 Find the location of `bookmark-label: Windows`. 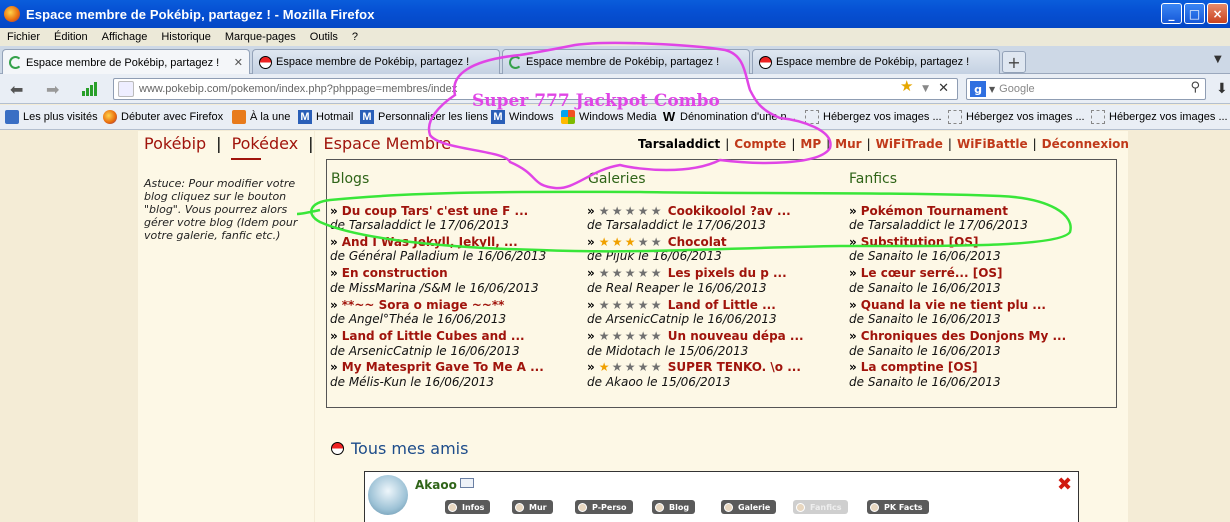

bookmark-label: Windows is located at coordinates (531, 117).